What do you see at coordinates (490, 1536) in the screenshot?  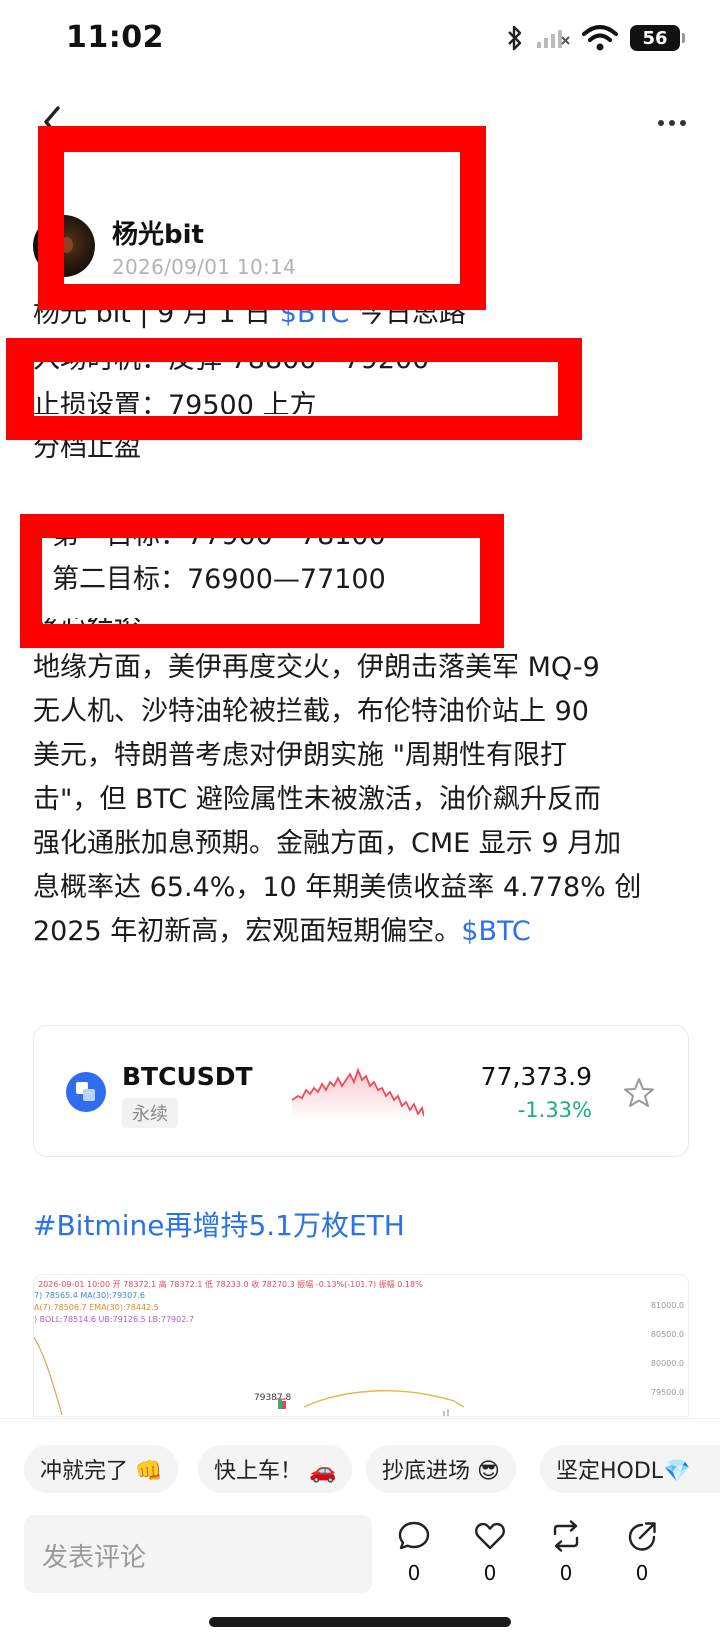 I see `like-icon` at bounding box center [490, 1536].